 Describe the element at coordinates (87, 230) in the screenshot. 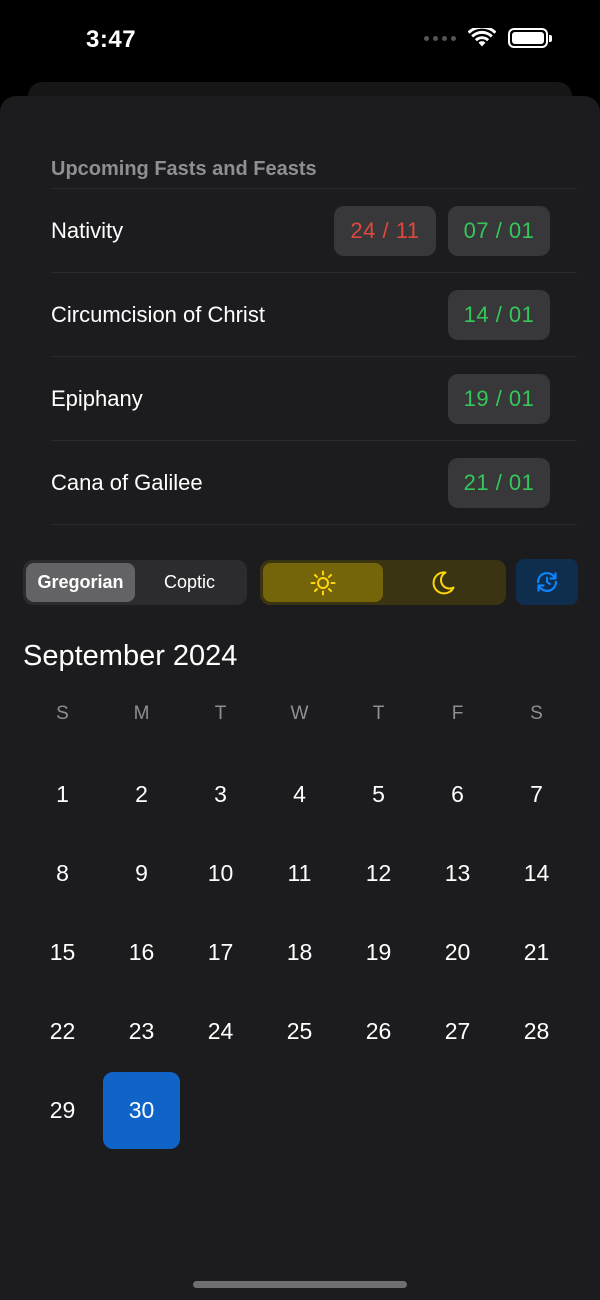

I see `feast-name: Nativity` at that location.